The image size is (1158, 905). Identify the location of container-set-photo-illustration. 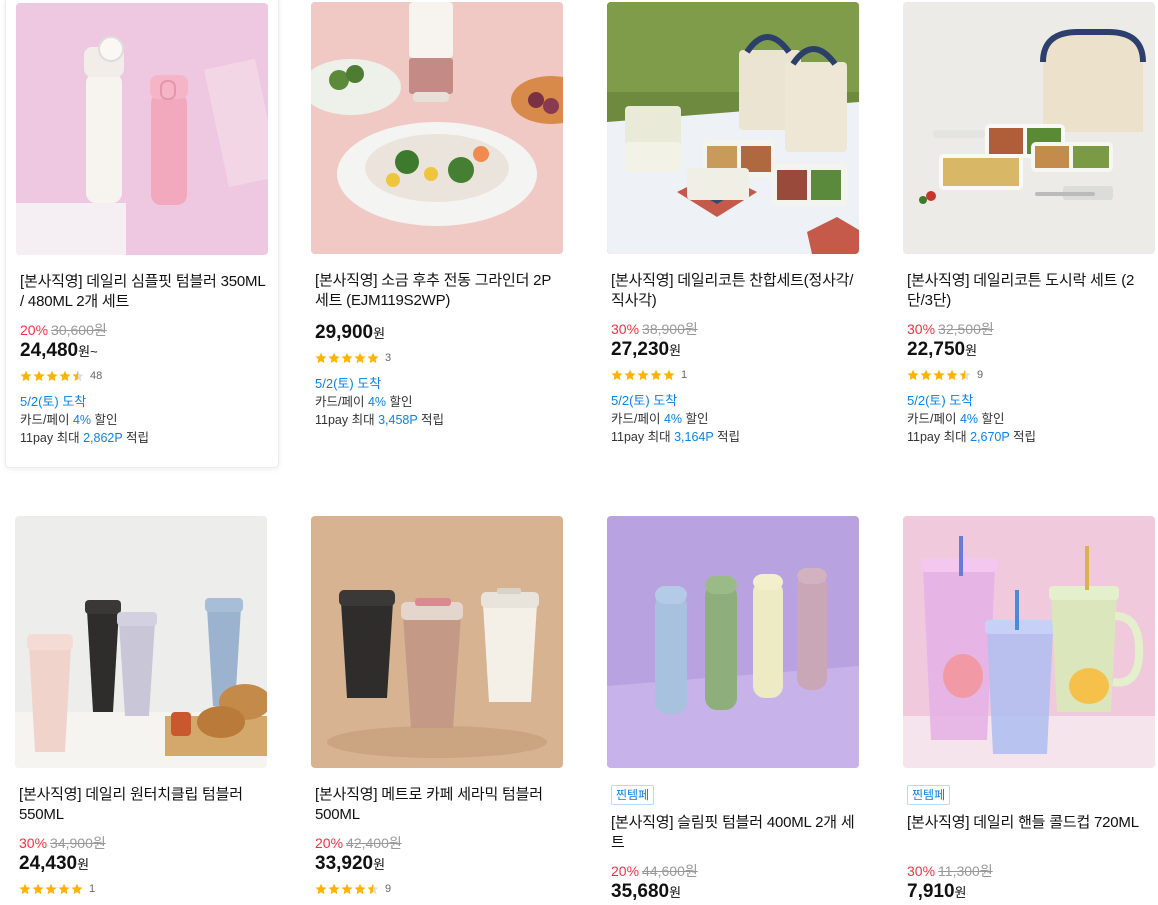
(733, 128).